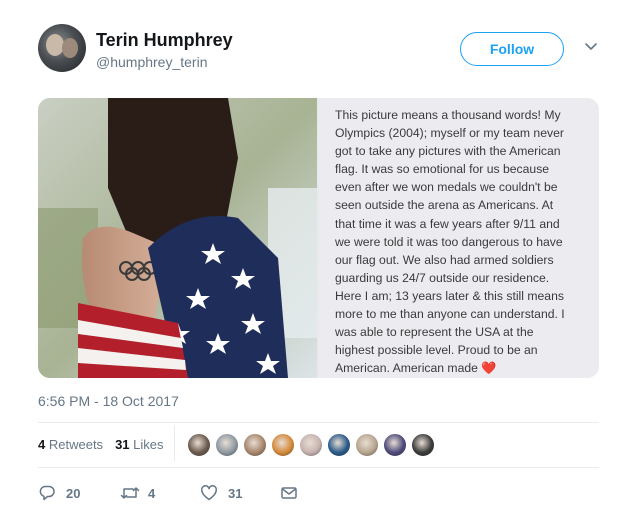  I want to click on author-avatar, so click(62, 48).